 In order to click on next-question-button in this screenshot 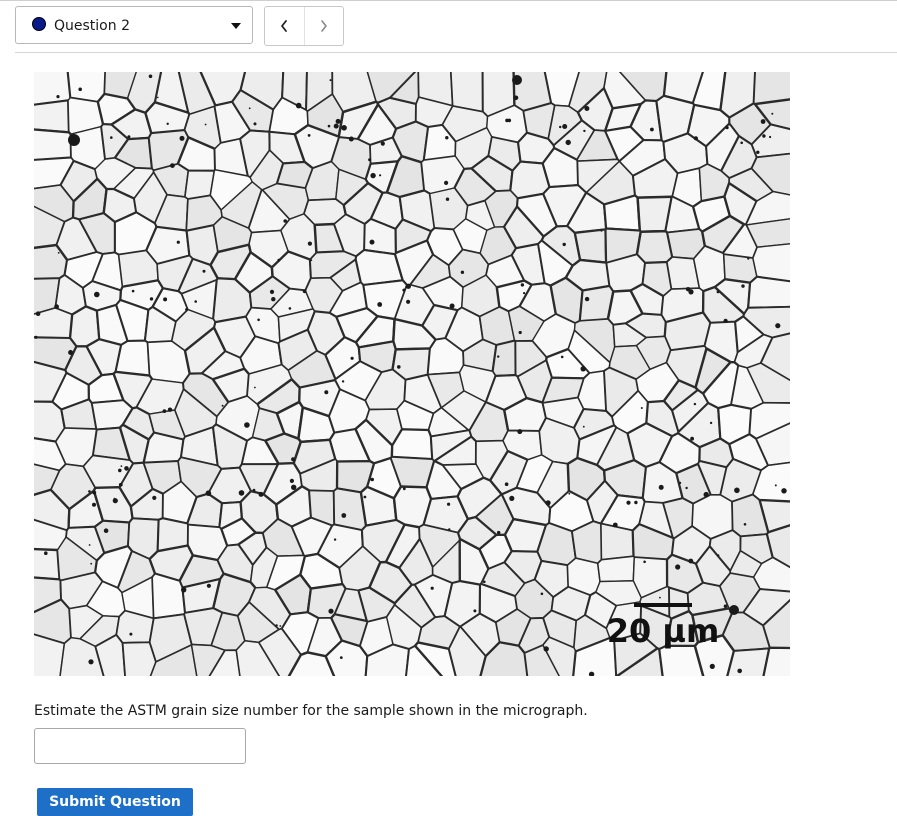, I will do `click(323, 26)`.